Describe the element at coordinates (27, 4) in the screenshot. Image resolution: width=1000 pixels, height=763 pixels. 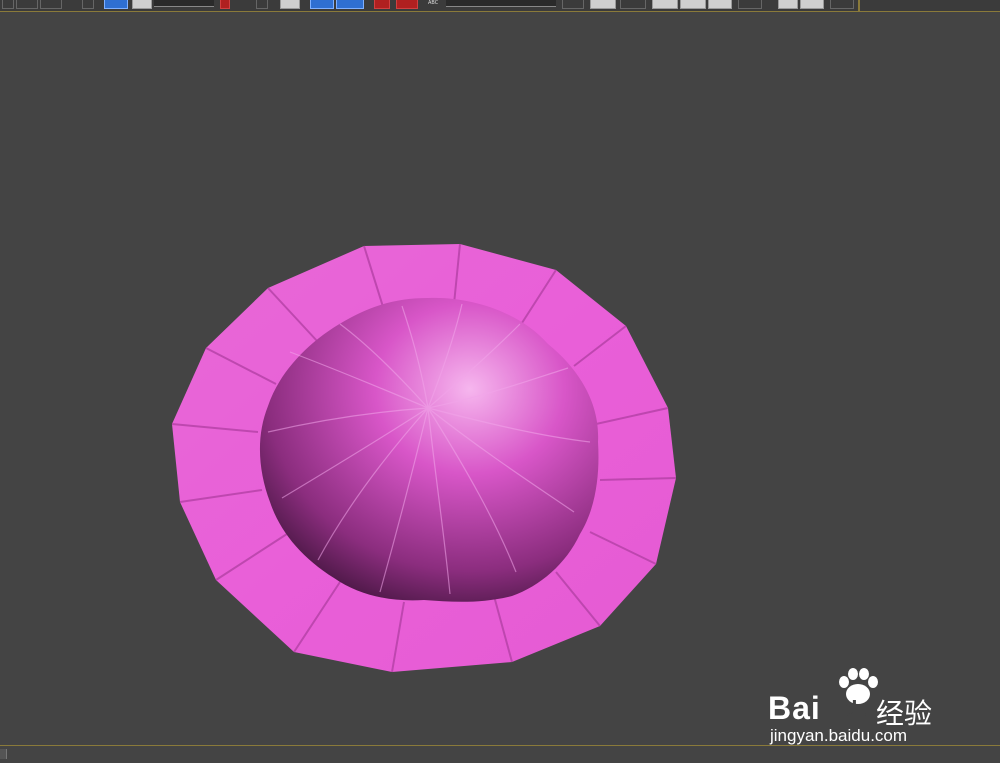
I see `select-region-button` at that location.